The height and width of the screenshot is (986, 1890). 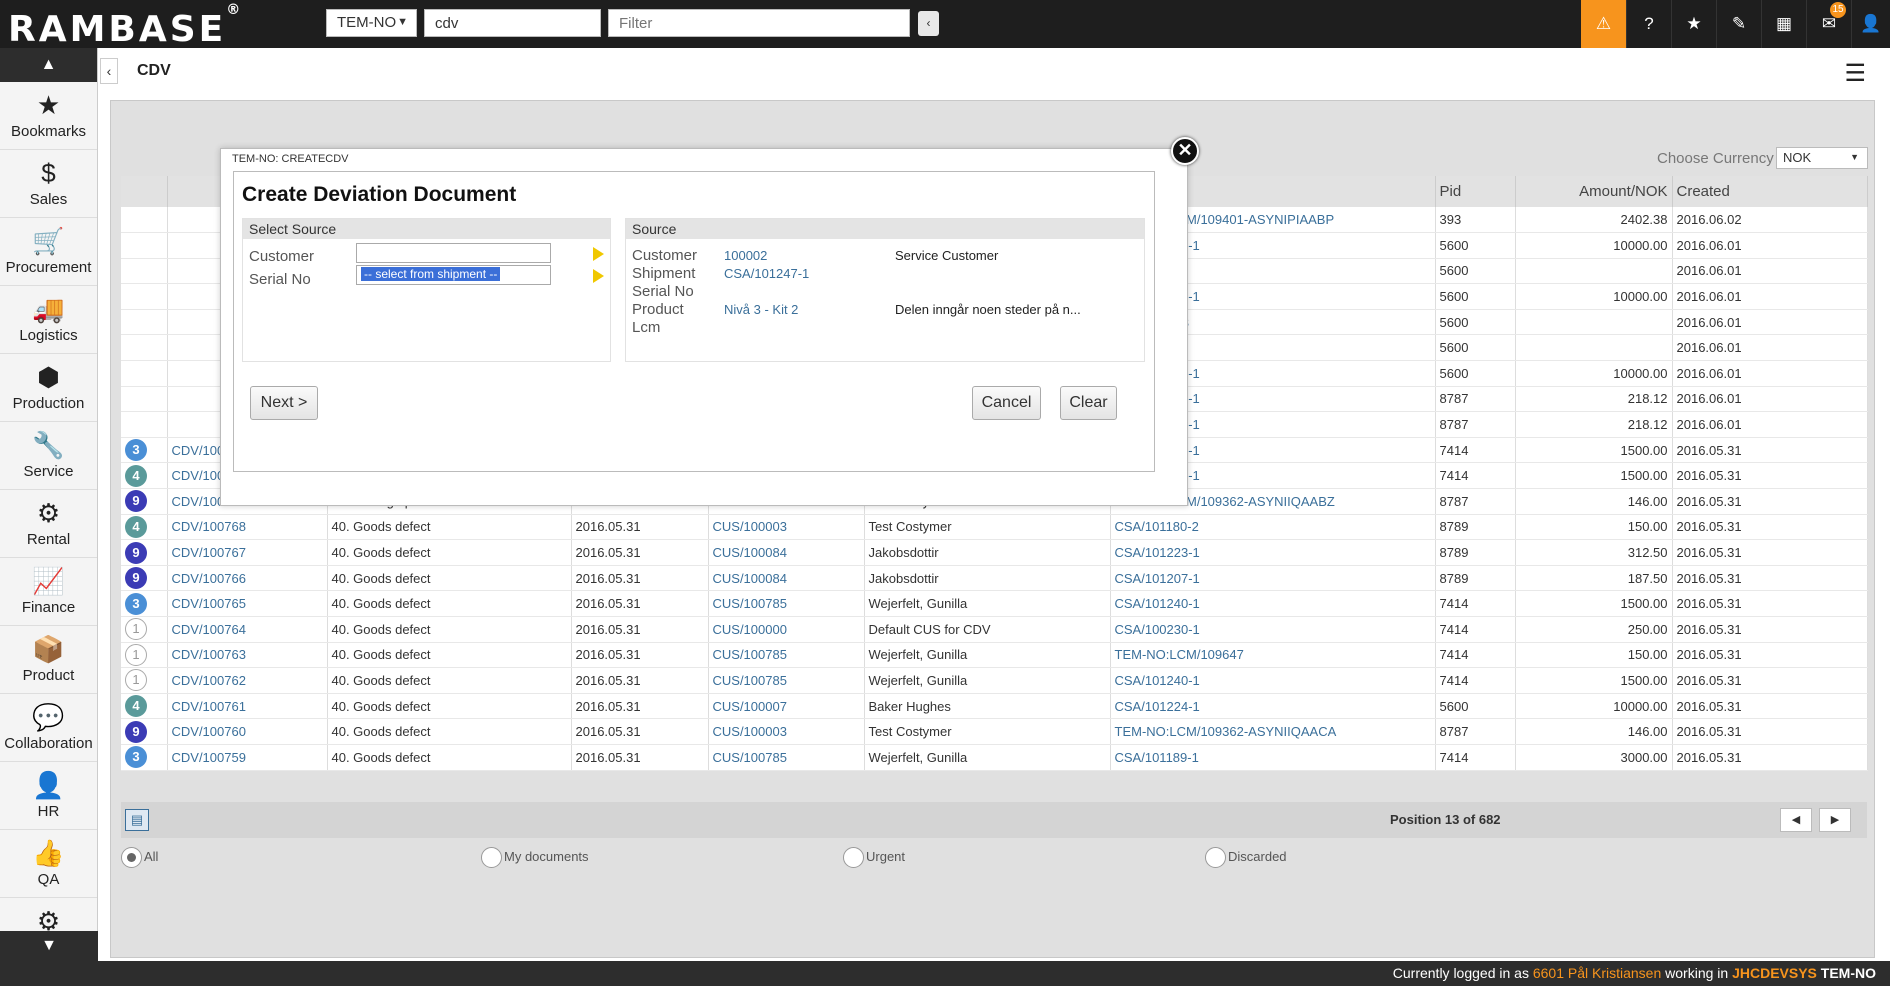 I want to click on document-link: CDV/100764, so click(x=247, y=629).